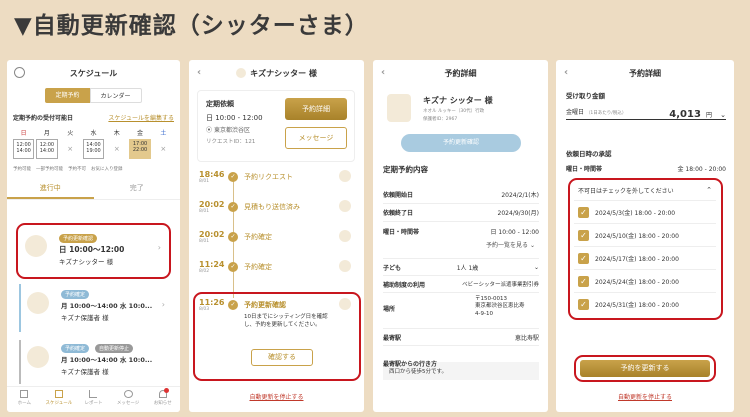 The image size is (750, 417). Describe the element at coordinates (258, 267) in the screenshot. I see `step-label: 予約確定` at that location.